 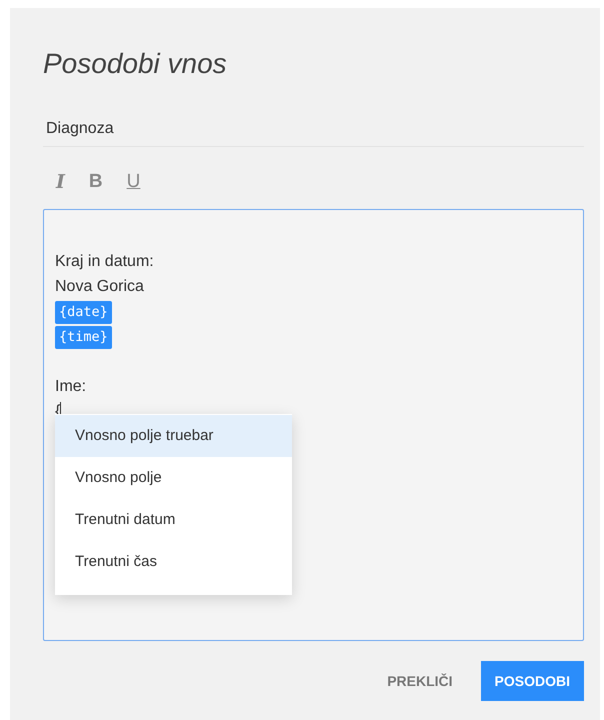 What do you see at coordinates (173, 562) in the screenshot?
I see `menu-item: Trenutni čas` at bounding box center [173, 562].